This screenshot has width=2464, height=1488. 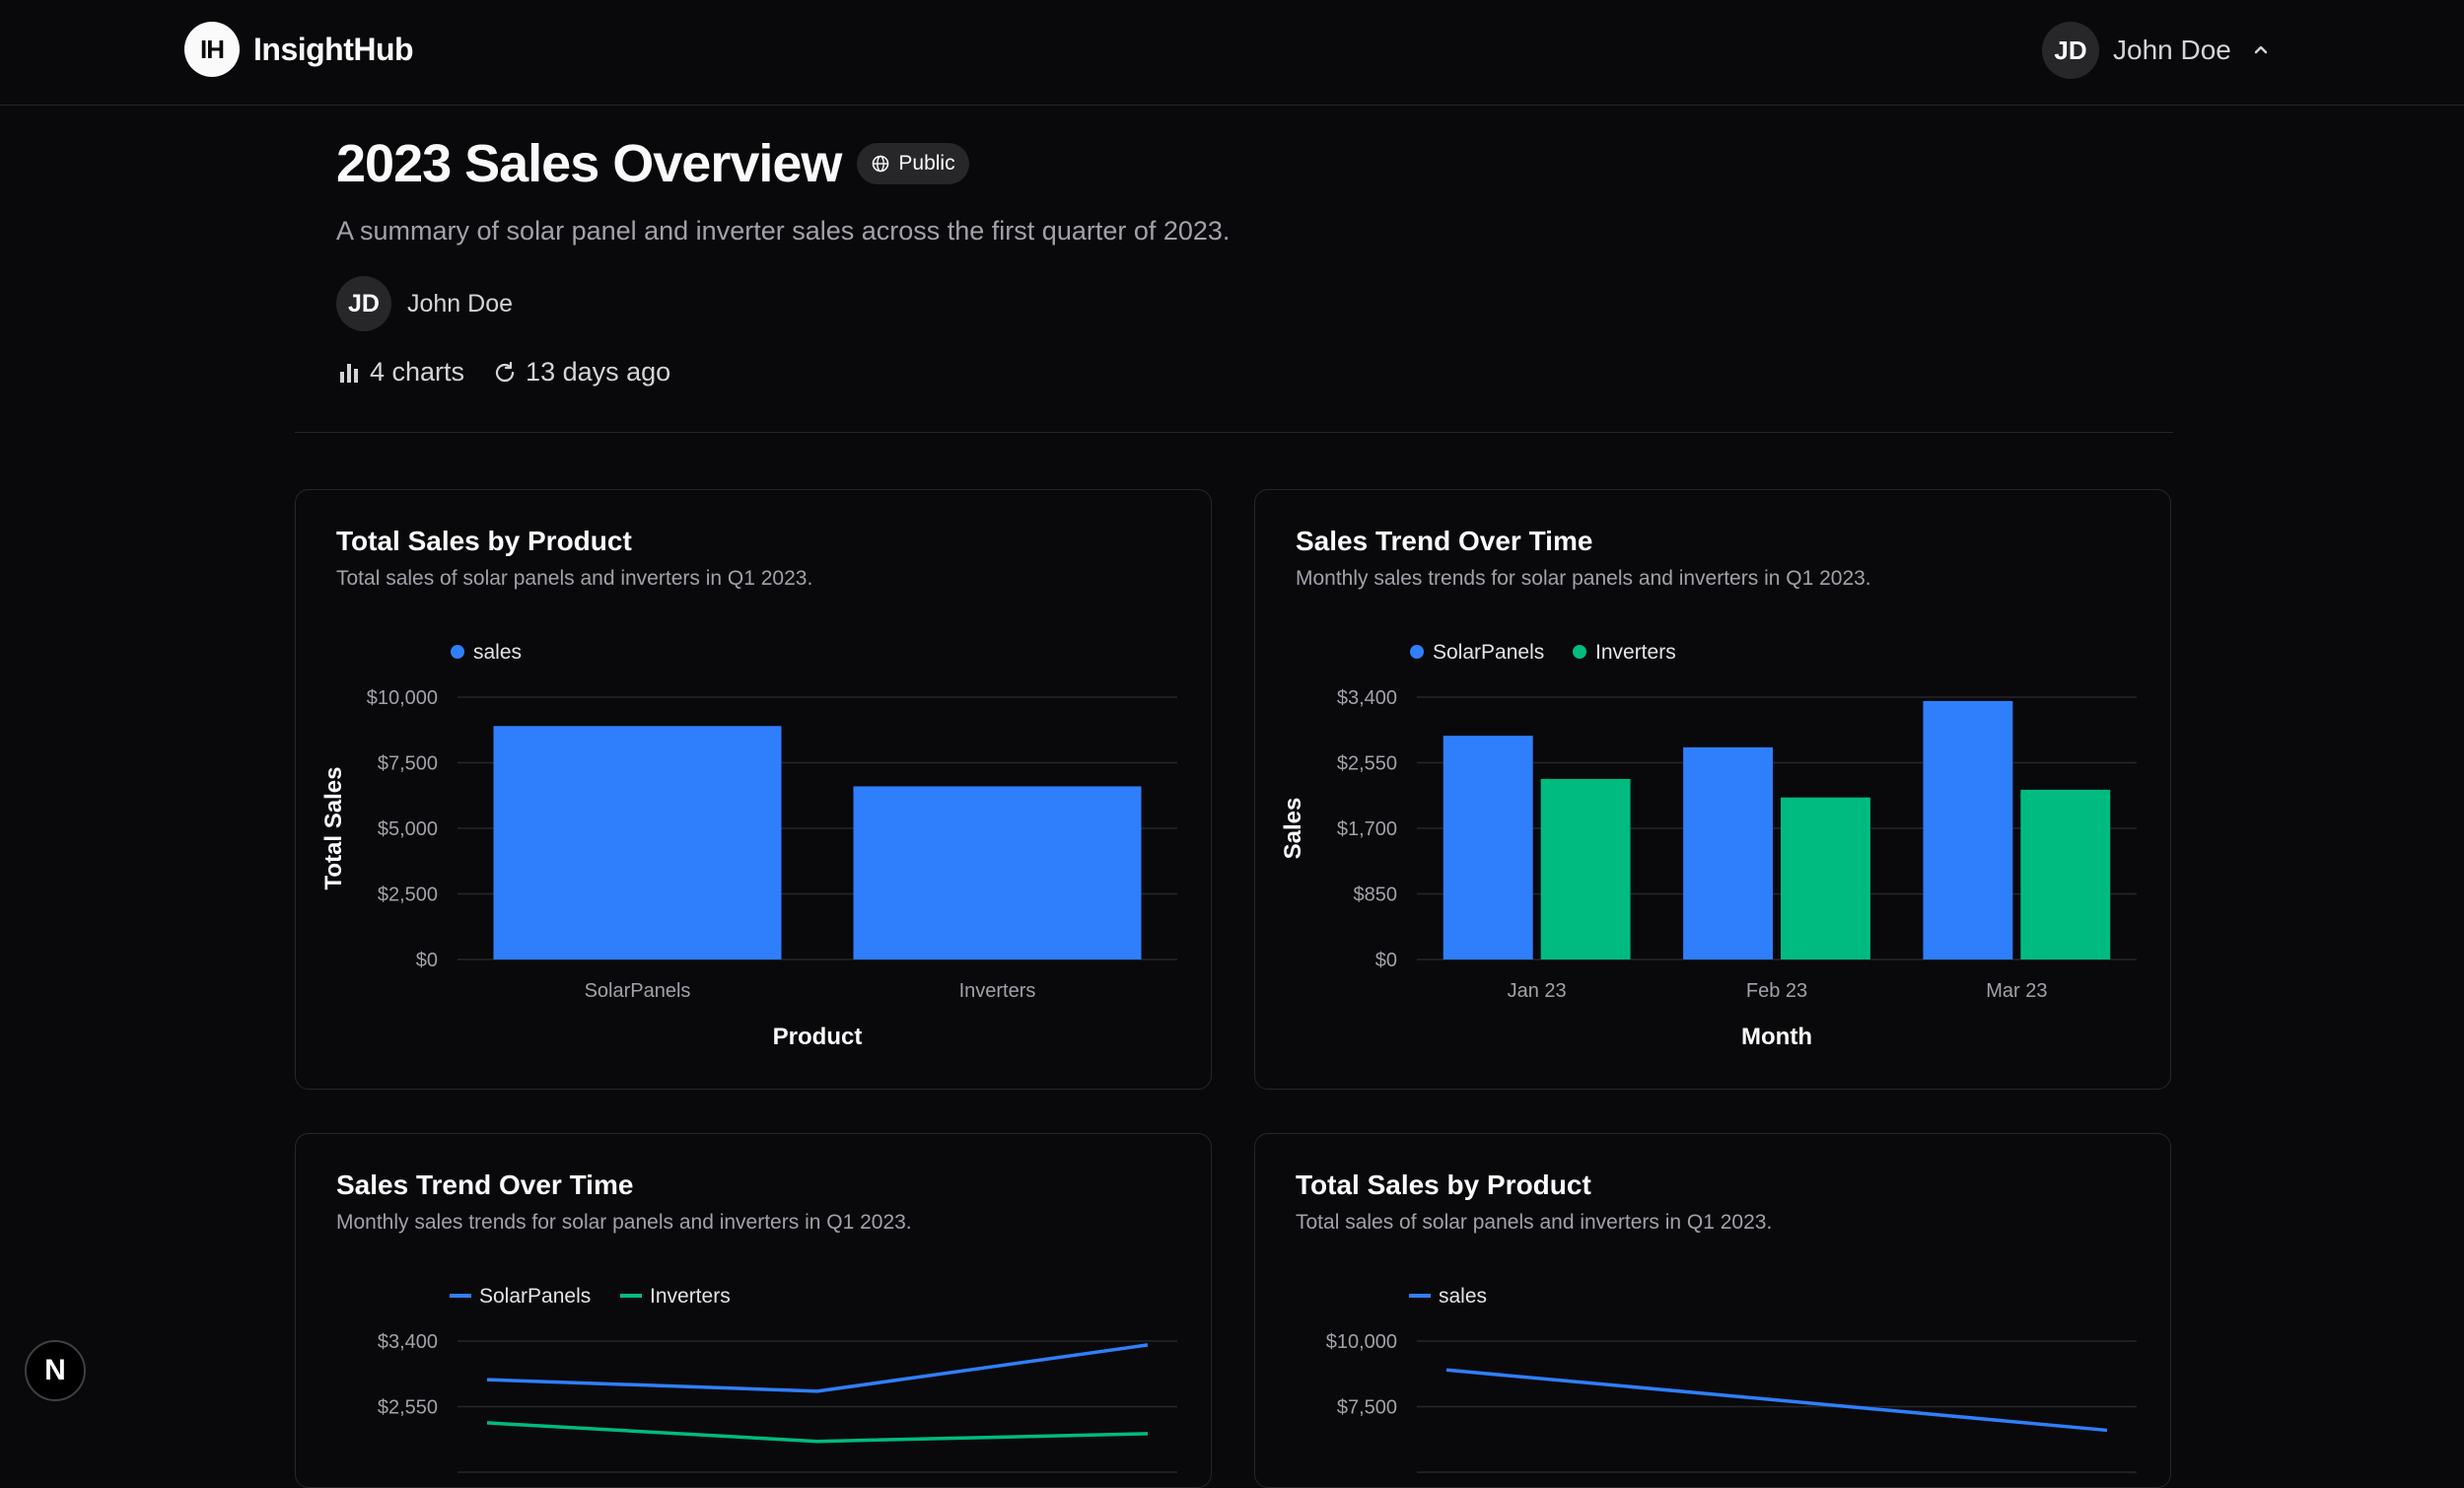 What do you see at coordinates (363, 303) in the screenshot?
I see `author-avatar: JD` at bounding box center [363, 303].